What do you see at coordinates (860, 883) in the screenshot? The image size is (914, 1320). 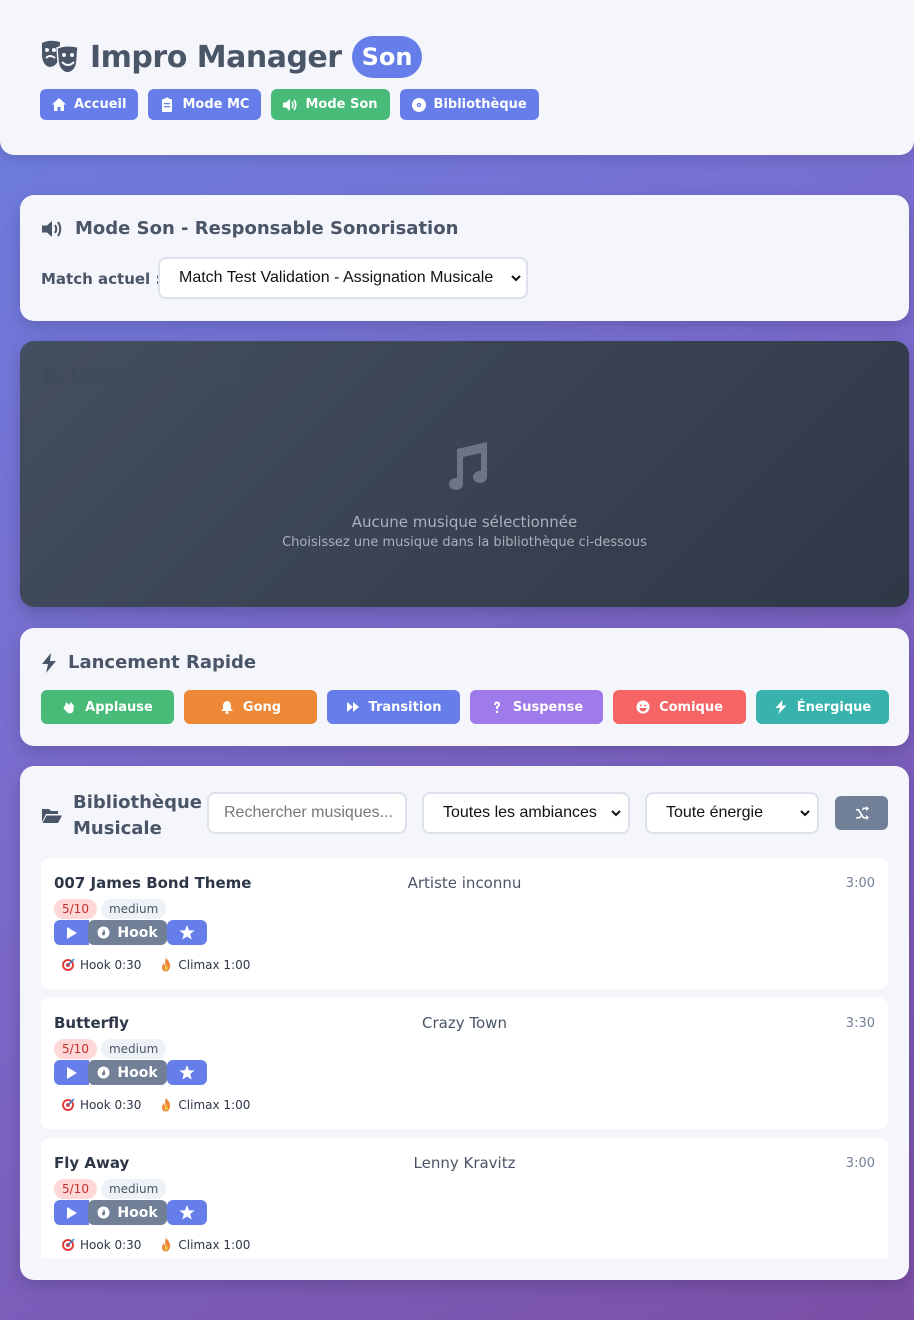 I see `track-duration: 3:00` at bounding box center [860, 883].